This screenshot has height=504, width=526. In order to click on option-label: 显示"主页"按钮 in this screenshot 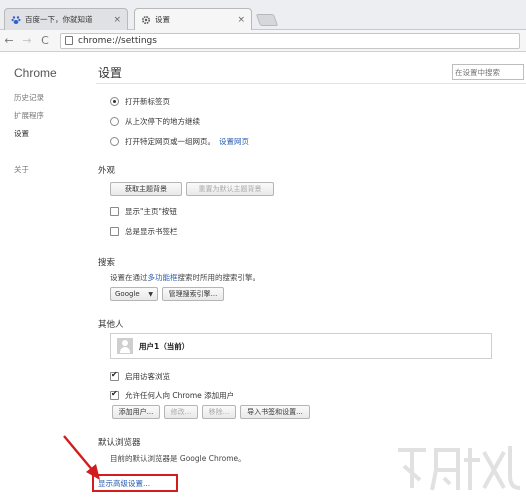, I will do `click(151, 211)`.